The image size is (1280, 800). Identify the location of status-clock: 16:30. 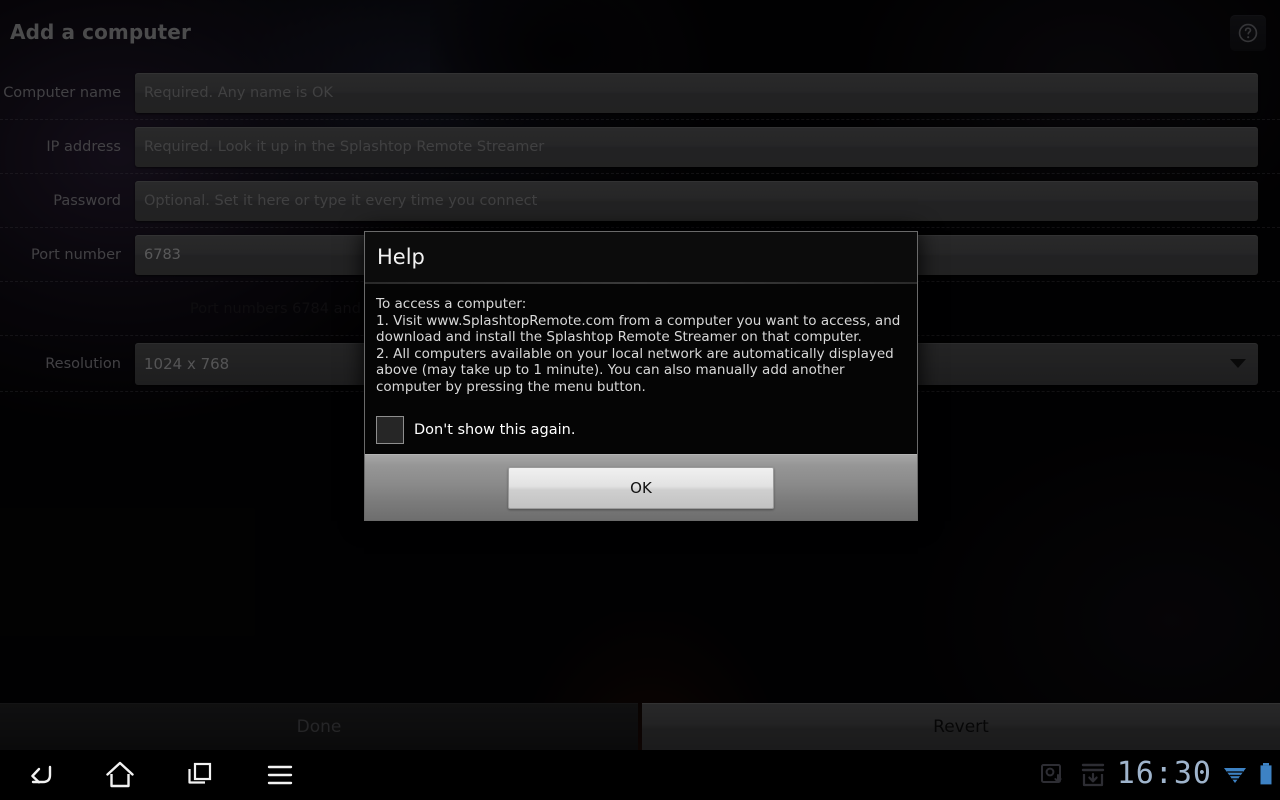
(1164, 773).